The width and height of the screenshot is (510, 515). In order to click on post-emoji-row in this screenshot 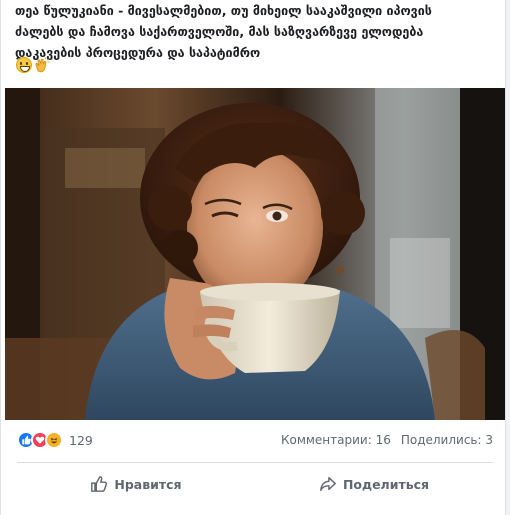, I will do `click(33, 66)`.